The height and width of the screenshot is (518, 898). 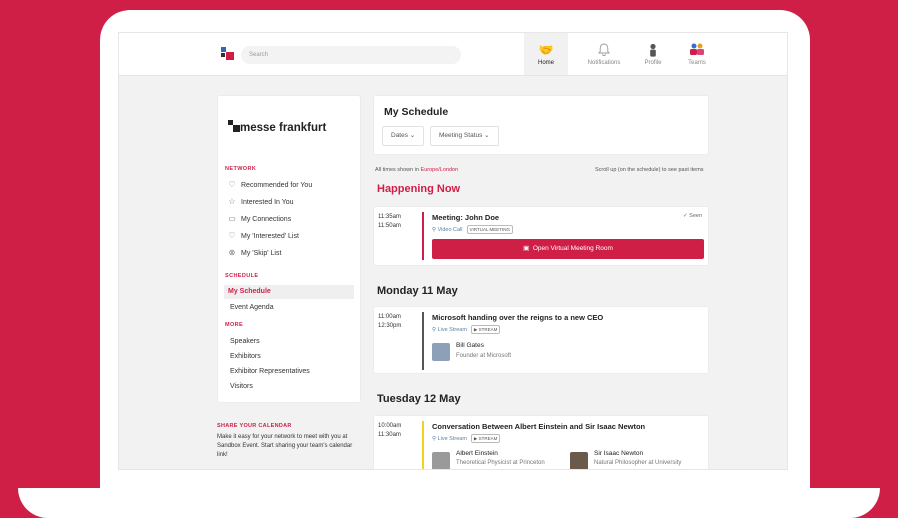 I want to click on sidebar-item-label: Recommended for You, so click(x=277, y=185).